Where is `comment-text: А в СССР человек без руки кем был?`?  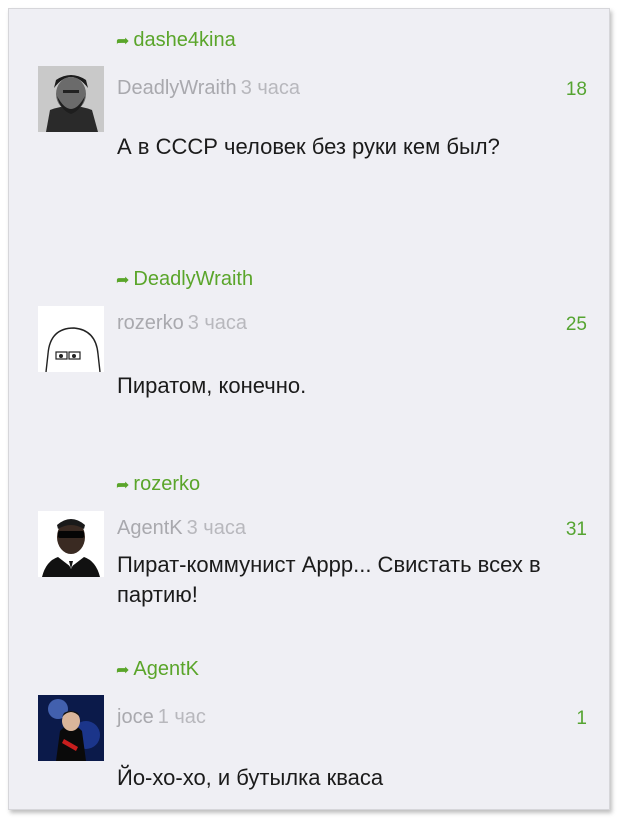
comment-text: А в СССР человек без руки кем был? is located at coordinates (308, 146).